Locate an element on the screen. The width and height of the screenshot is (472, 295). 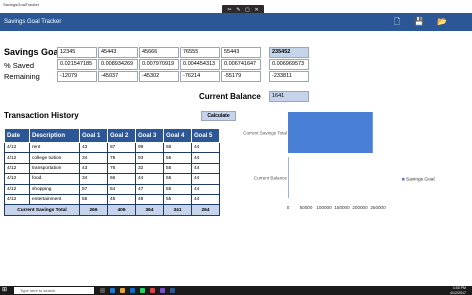
cell-description: food is located at coordinates (54, 179).